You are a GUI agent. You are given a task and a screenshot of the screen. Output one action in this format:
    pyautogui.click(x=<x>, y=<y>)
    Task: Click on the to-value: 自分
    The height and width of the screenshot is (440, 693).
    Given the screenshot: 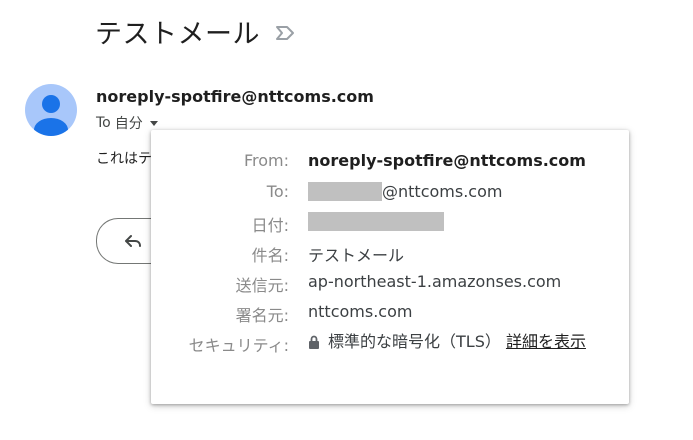 What is the action you would take?
    pyautogui.click(x=128, y=124)
    